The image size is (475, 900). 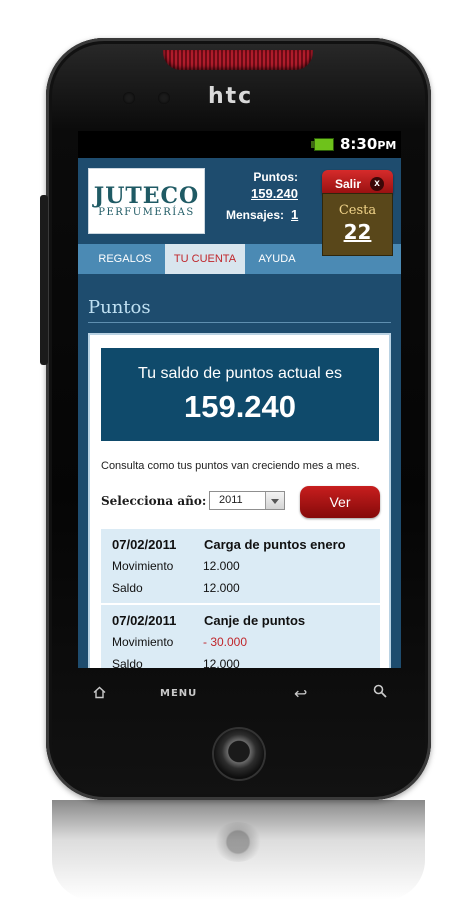 I want to click on logo-name: JUTECO, so click(x=146, y=196).